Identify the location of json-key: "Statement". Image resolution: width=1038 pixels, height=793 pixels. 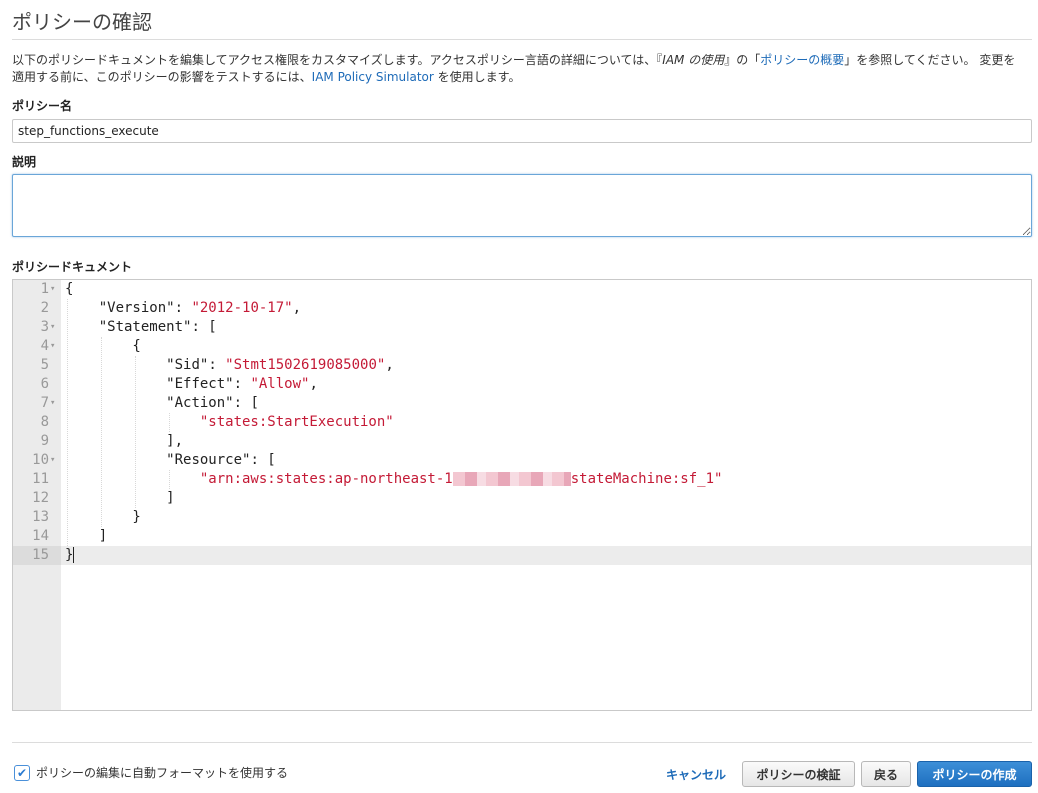
(145, 327).